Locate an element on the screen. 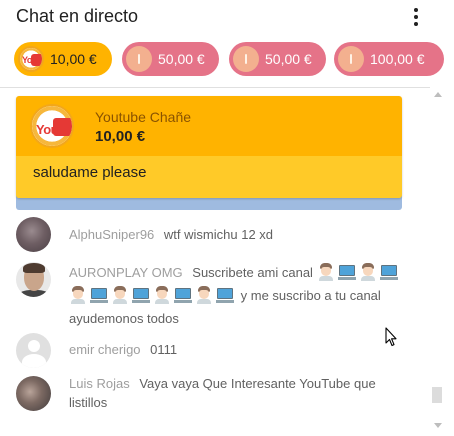  chat-message: emir cherigo 0111 is located at coordinates (216, 351).